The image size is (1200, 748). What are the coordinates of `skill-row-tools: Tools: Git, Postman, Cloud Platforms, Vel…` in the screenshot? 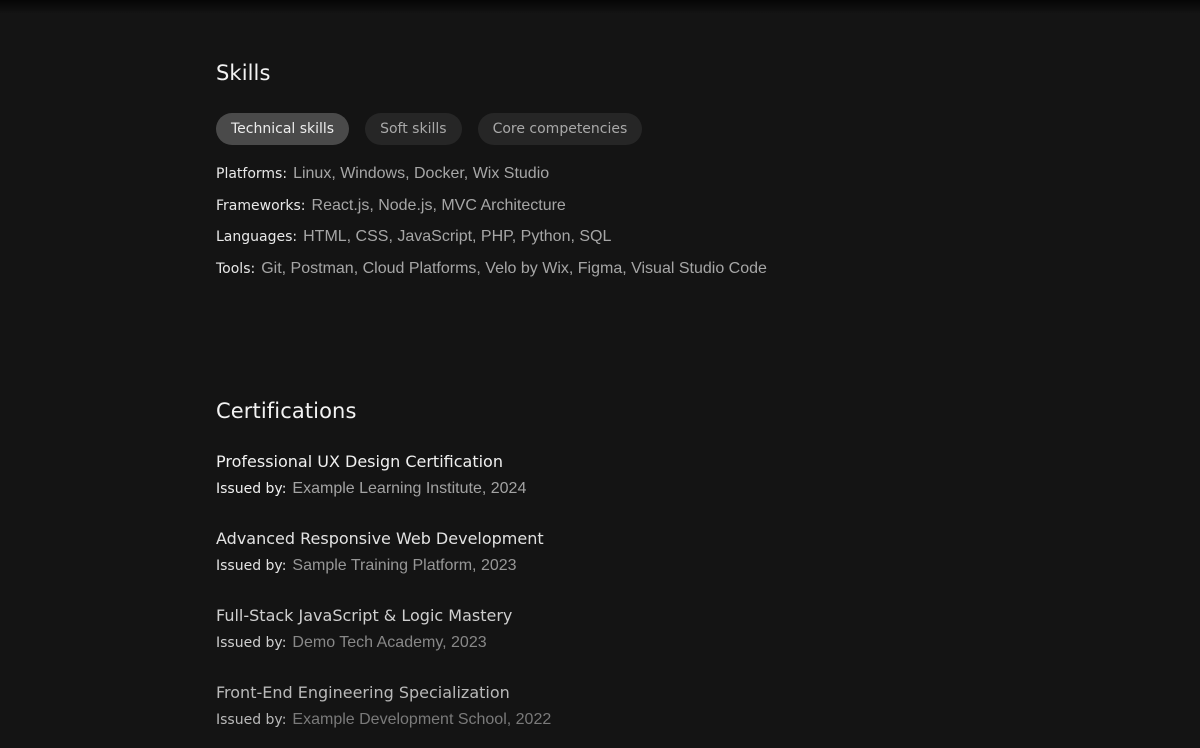 It's located at (491, 274).